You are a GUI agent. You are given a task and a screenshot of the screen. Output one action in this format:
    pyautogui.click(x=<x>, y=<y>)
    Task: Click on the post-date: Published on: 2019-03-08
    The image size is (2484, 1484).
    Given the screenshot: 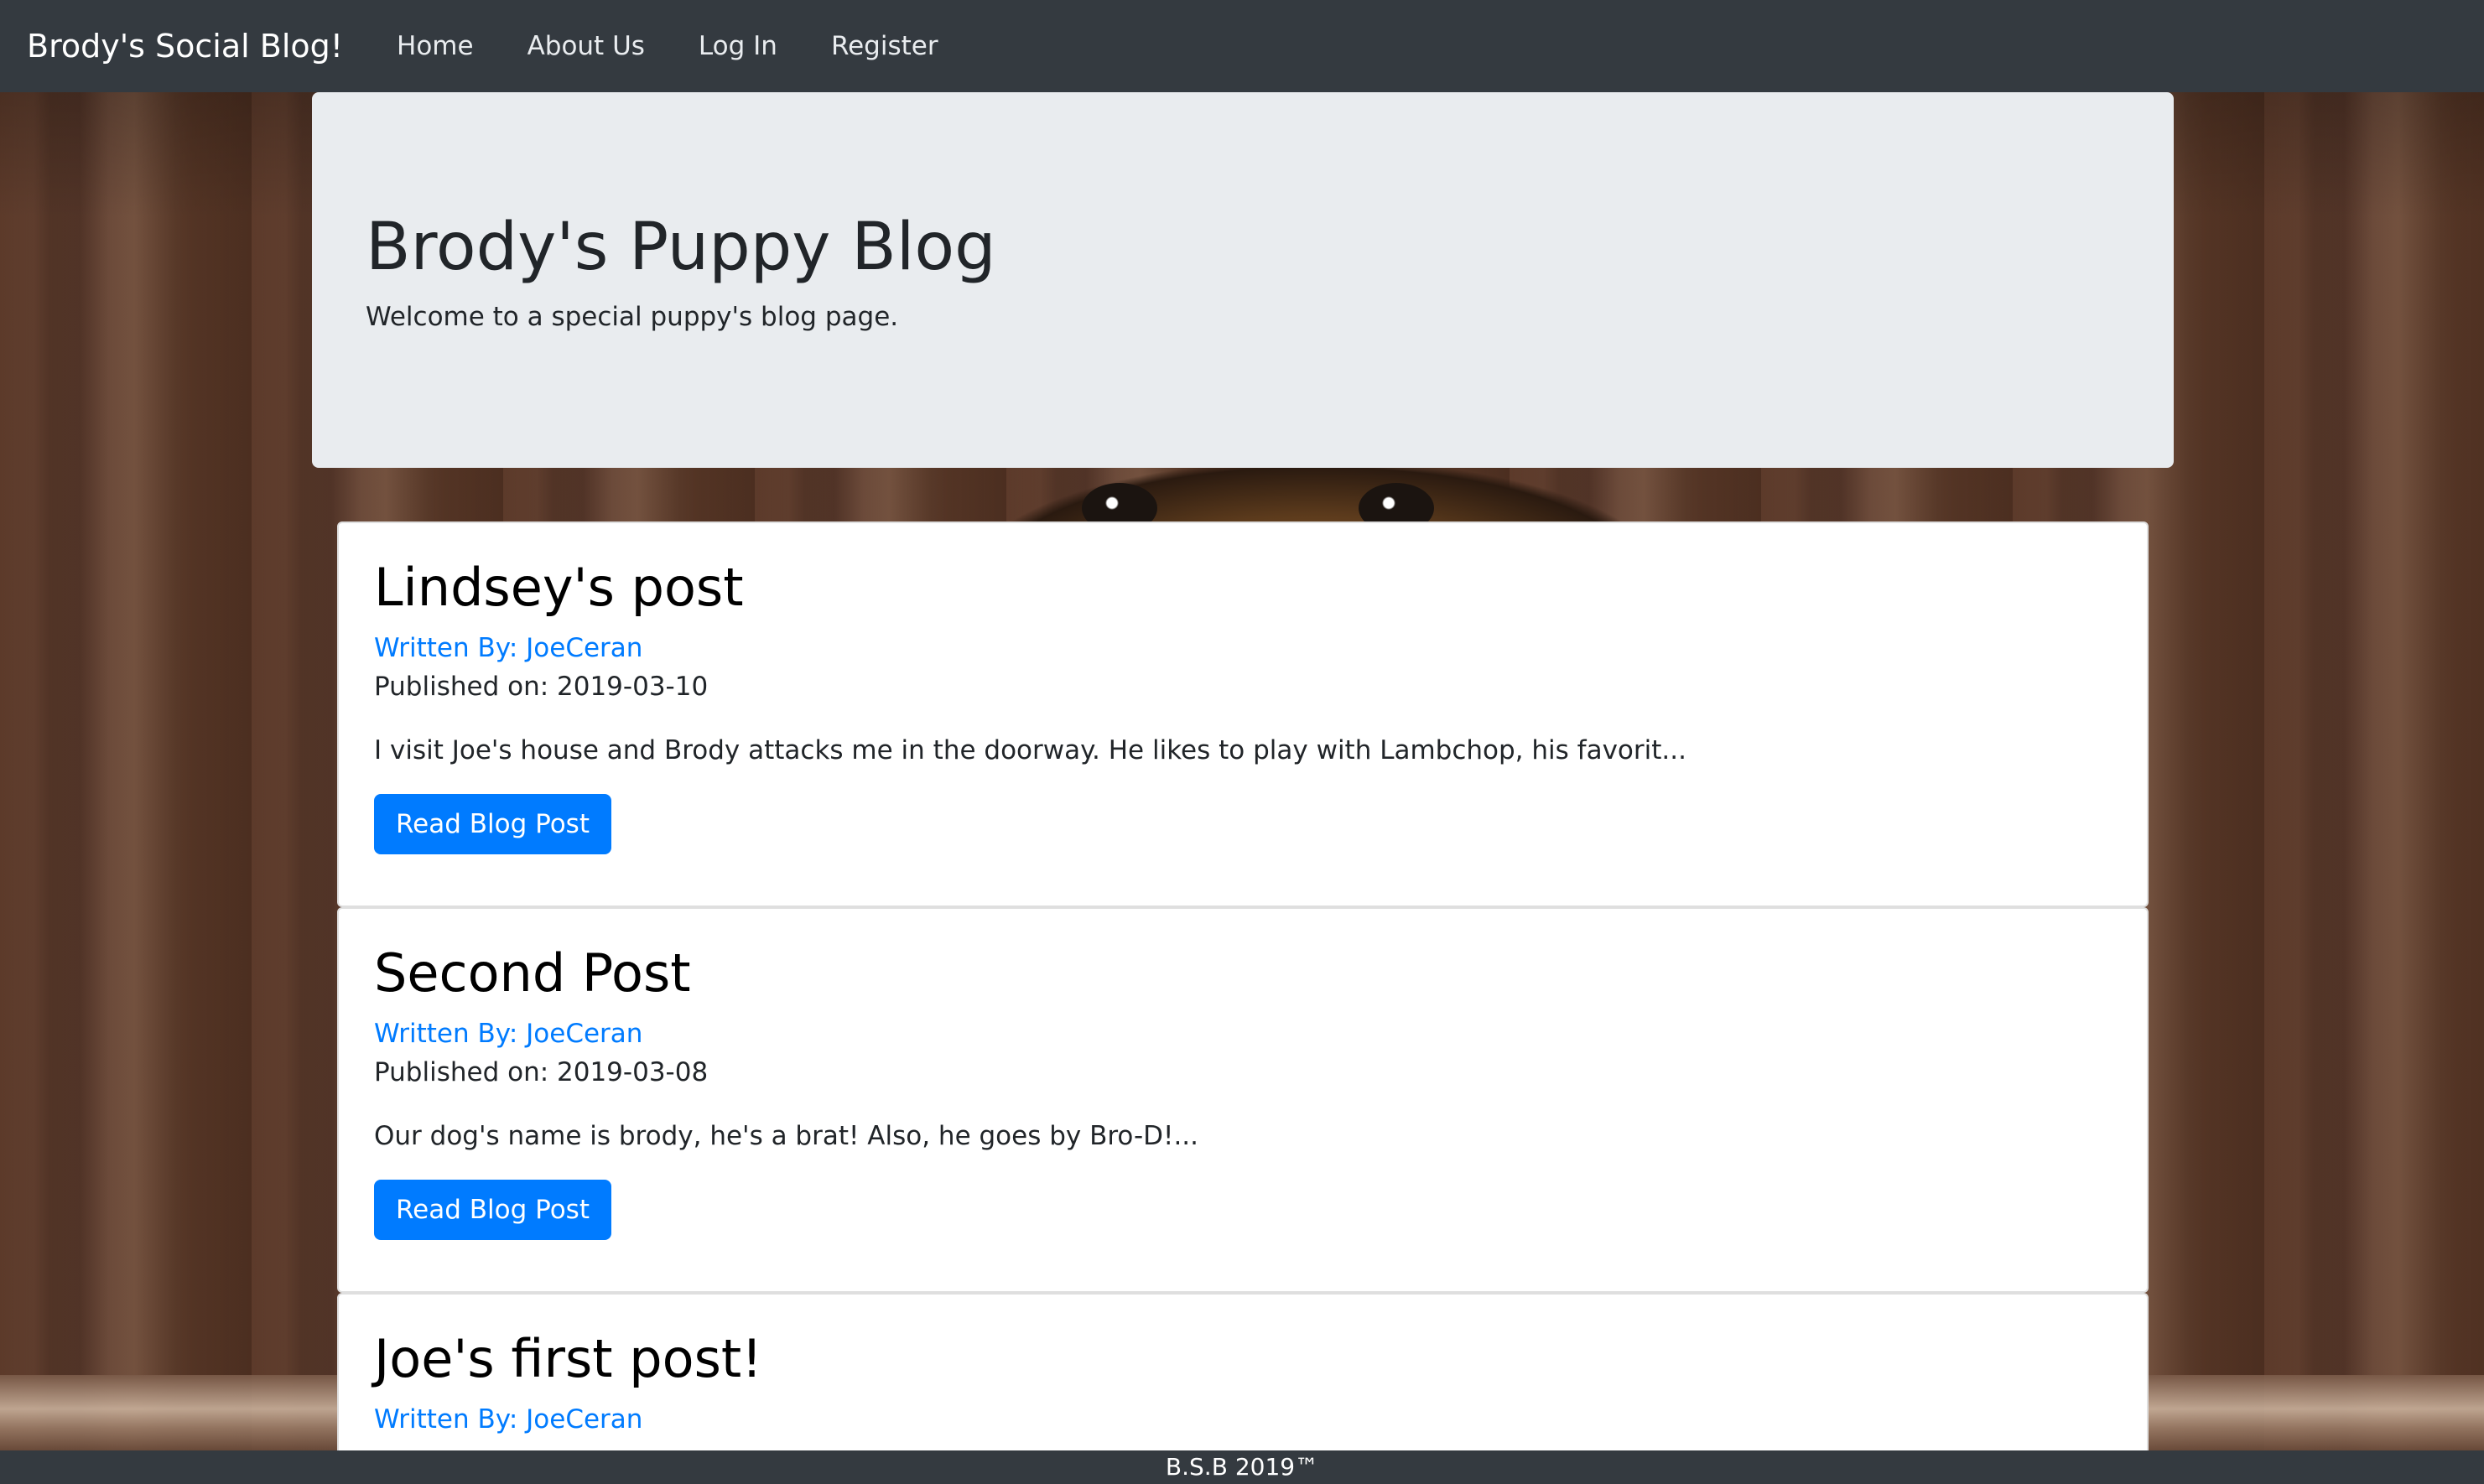 What is the action you would take?
    pyautogui.click(x=541, y=1072)
    